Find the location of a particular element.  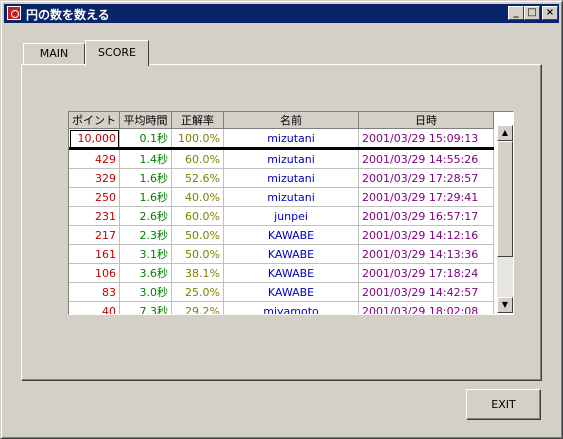

header-points: ポイント is located at coordinates (94, 120).